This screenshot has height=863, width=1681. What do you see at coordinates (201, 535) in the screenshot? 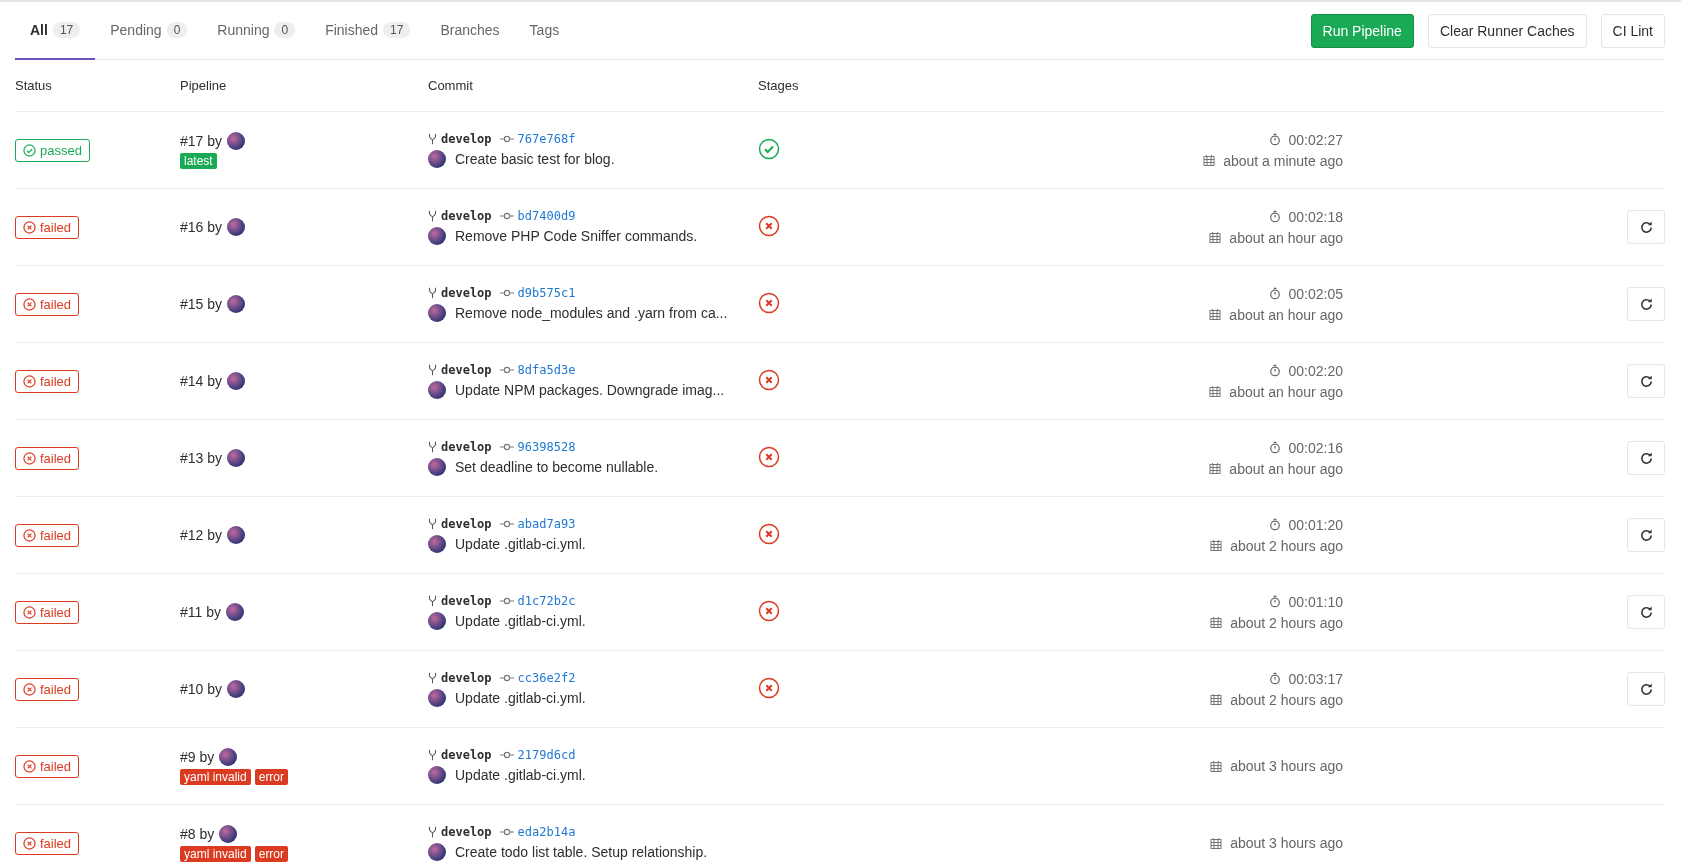
I see `pipeline-link: #12 by` at bounding box center [201, 535].